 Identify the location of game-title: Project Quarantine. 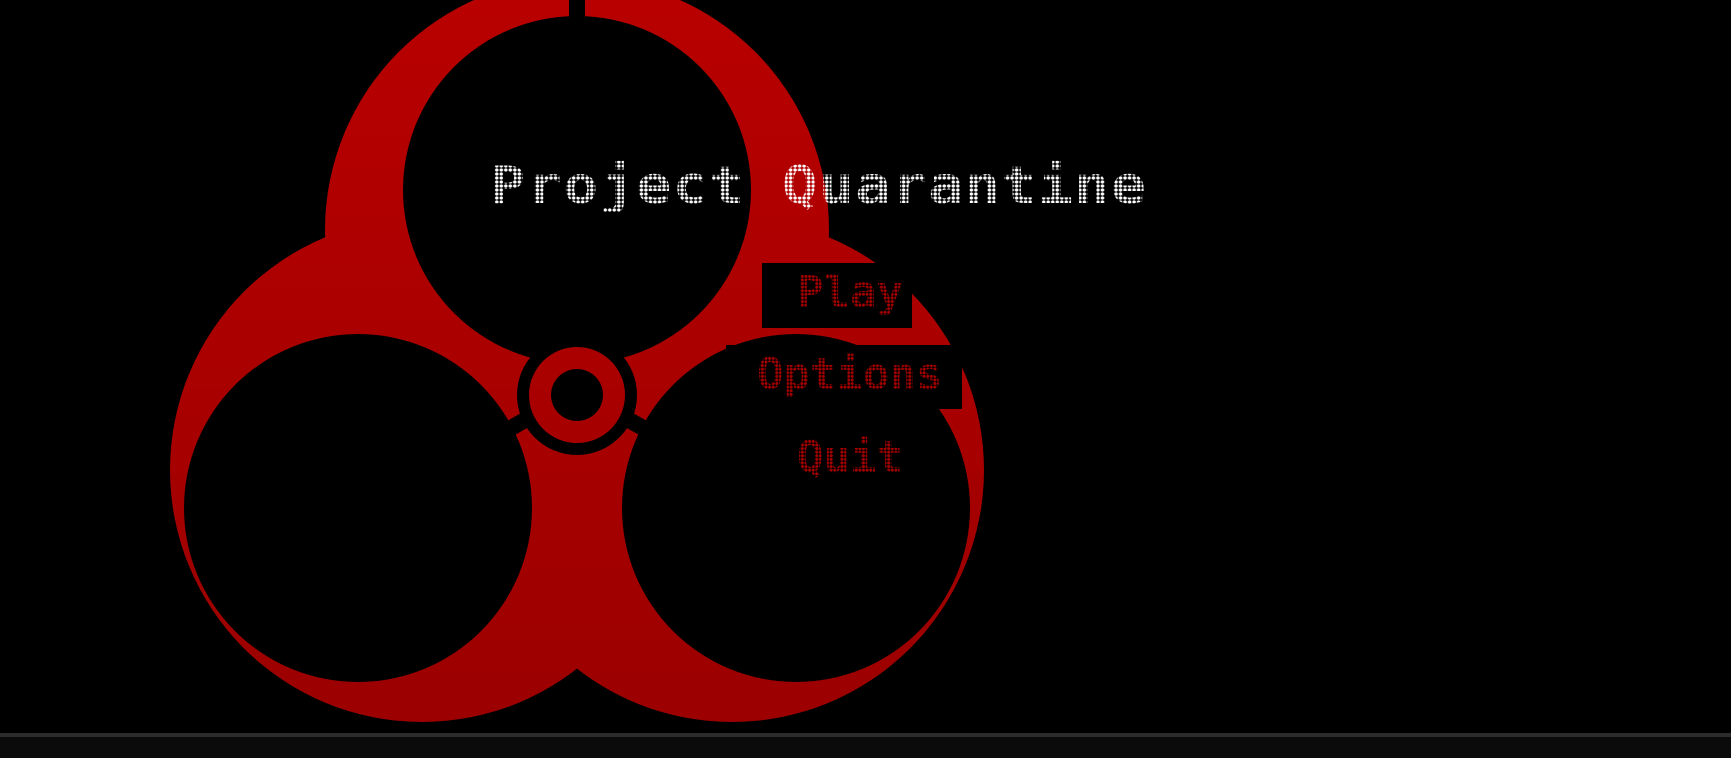
(819, 186).